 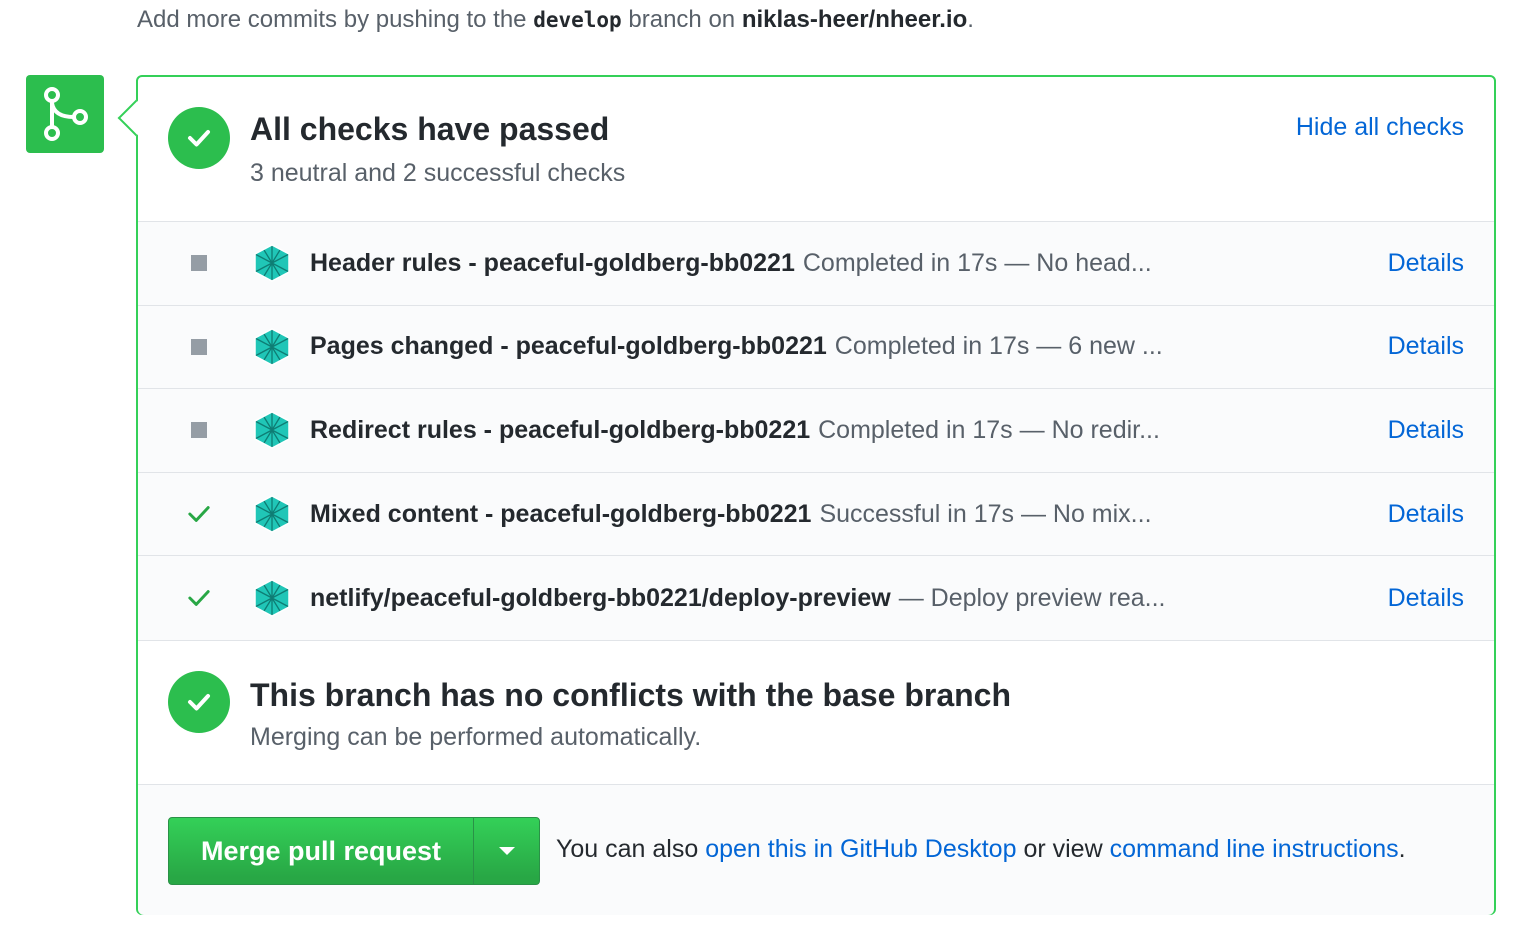 I want to click on check-name: Mixed content - peaceful-goldberg-bb0221, so click(x=561, y=513).